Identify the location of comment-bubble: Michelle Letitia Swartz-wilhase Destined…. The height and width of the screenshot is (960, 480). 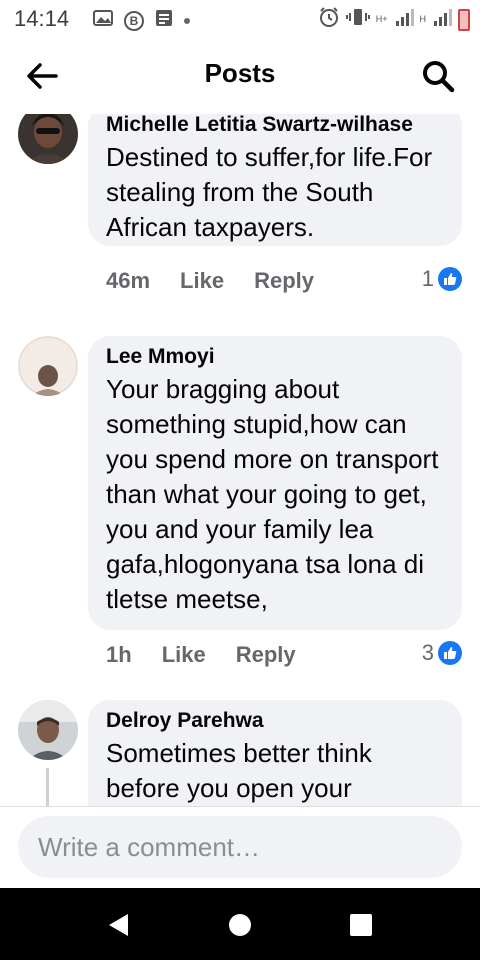
(275, 180).